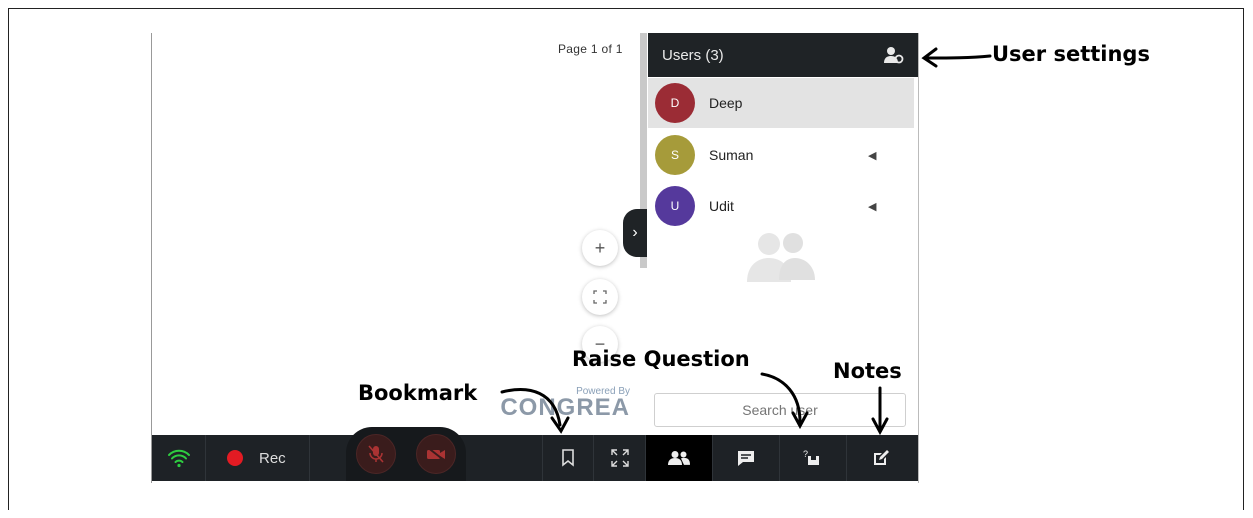 The width and height of the screenshot is (1253, 518). I want to click on annotation-notes: Notes, so click(867, 371).